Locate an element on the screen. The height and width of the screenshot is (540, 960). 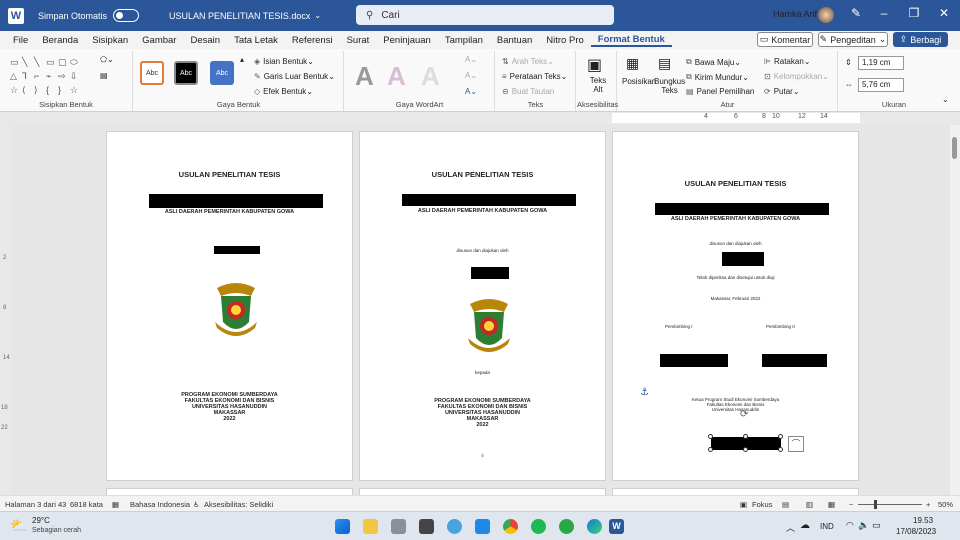
text-effects-icon: A⌄ is located at coordinates (471, 91).